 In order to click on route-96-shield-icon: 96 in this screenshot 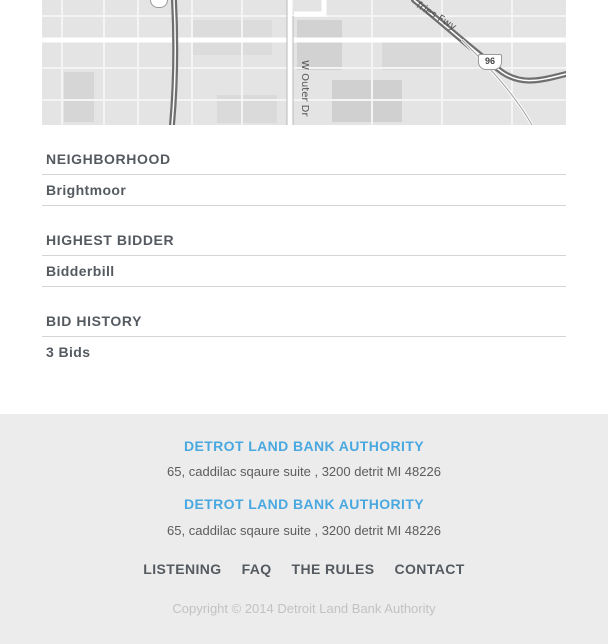, I will do `click(490, 62)`.